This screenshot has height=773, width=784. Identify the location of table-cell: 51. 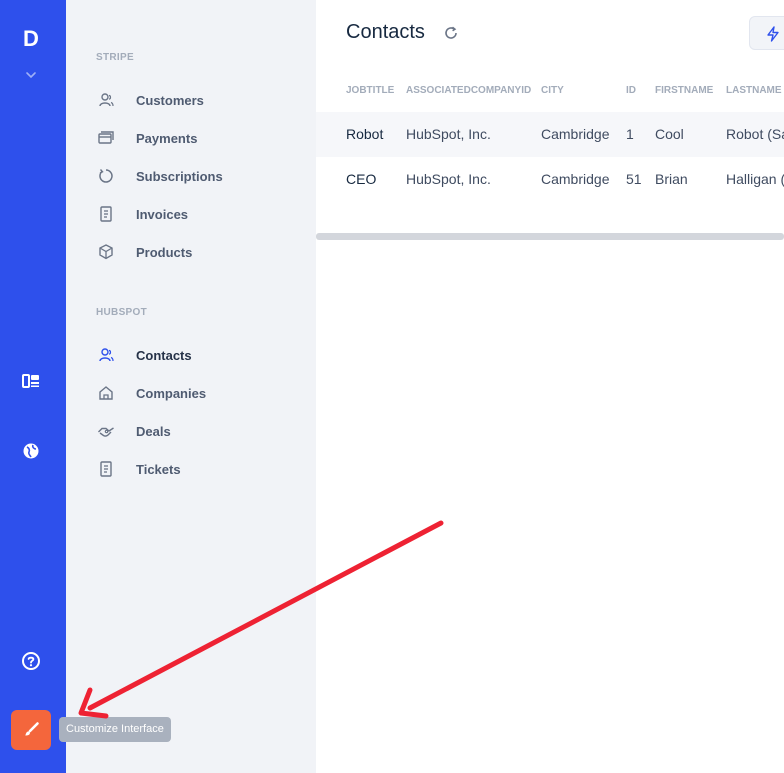
(634, 179).